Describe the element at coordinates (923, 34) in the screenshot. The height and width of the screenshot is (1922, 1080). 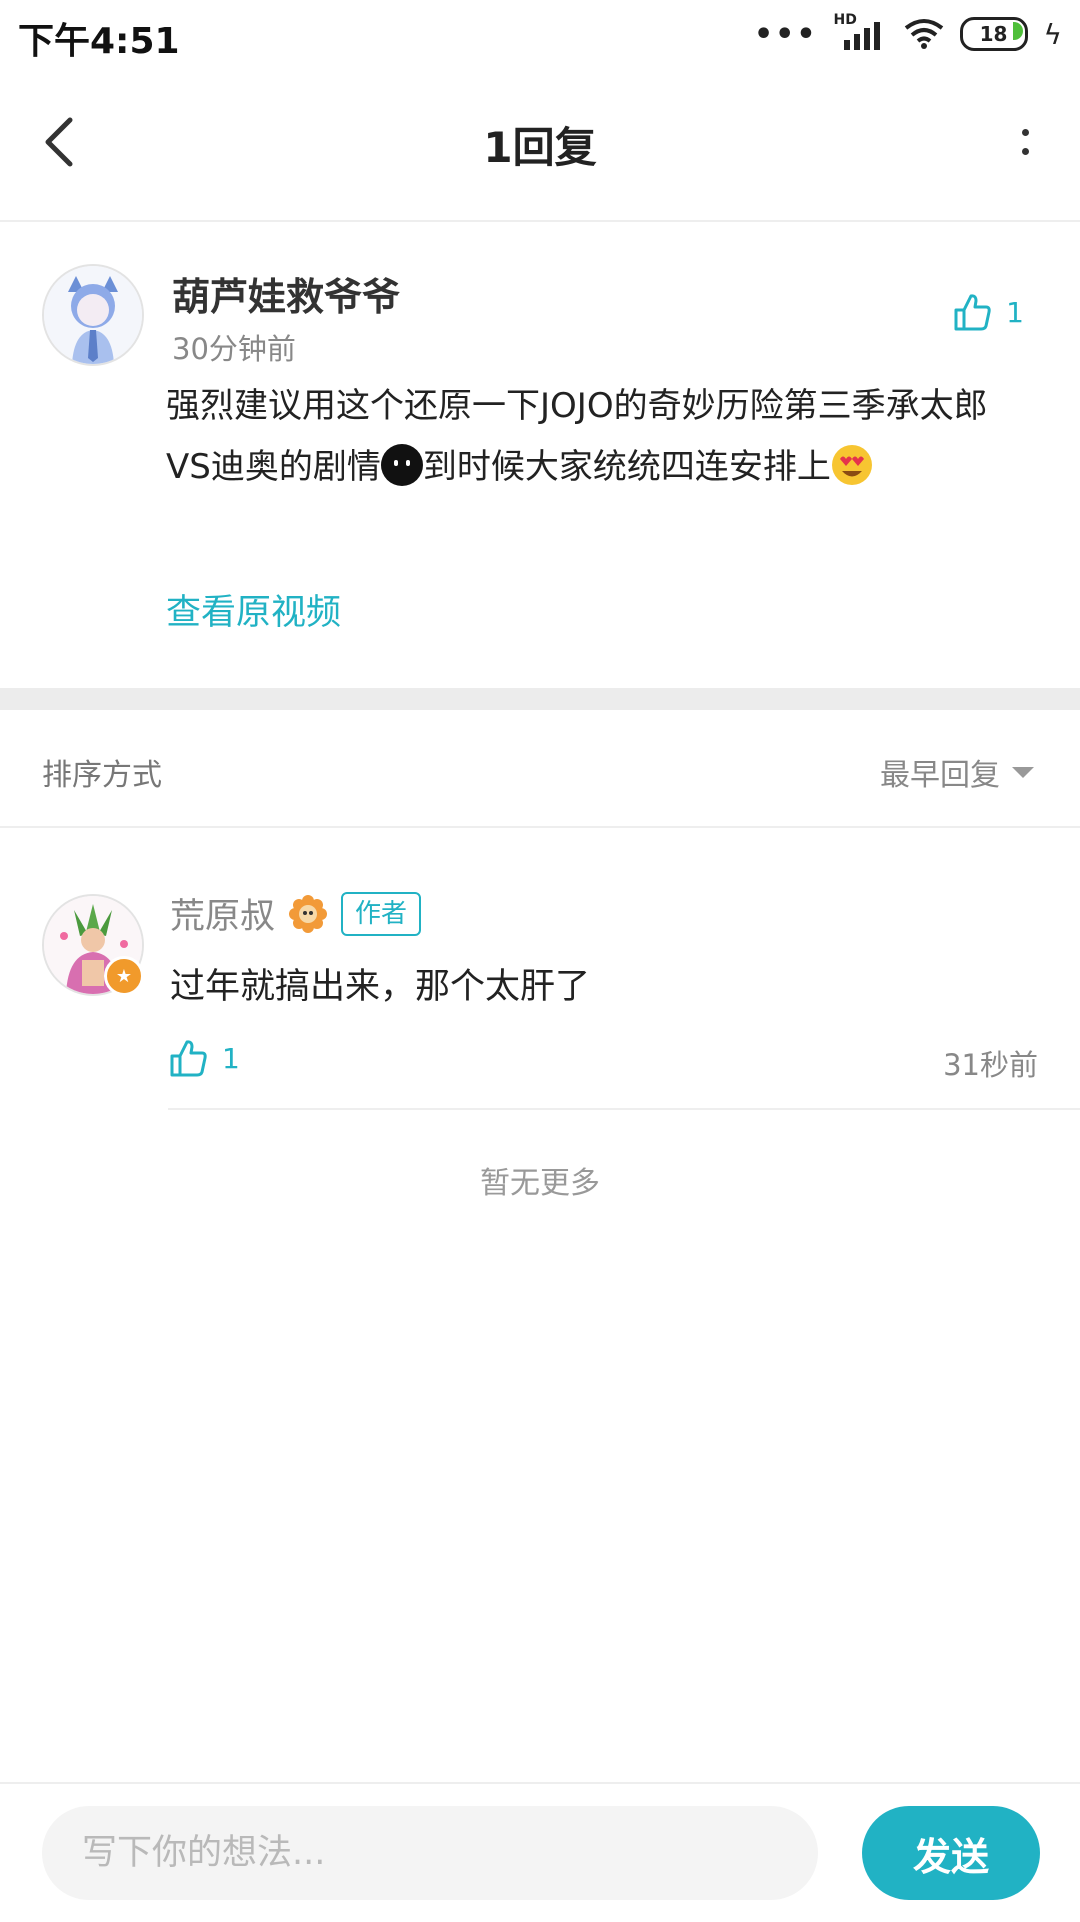
I see `wifi-icon` at that location.